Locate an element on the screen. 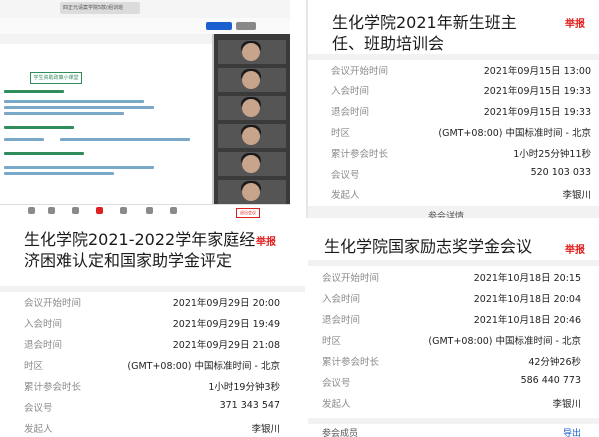 Image resolution: width=599 pixels, height=437 pixels. detail-row: 退会时间 2021年09月29日 21:08 is located at coordinates (152, 347).